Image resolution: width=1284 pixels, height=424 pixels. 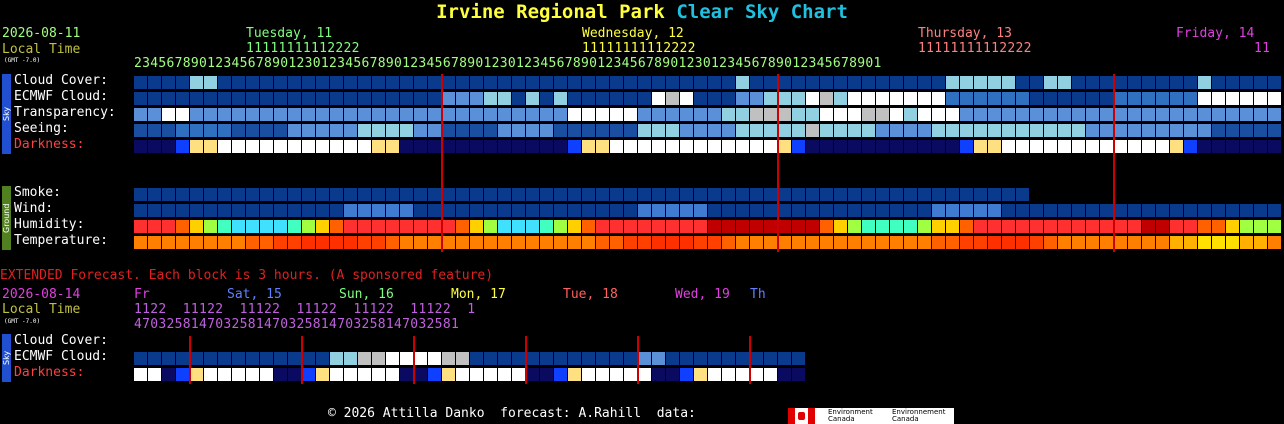 I want to click on environnement-canada-text: Environnement Canada, so click(x=919, y=415).